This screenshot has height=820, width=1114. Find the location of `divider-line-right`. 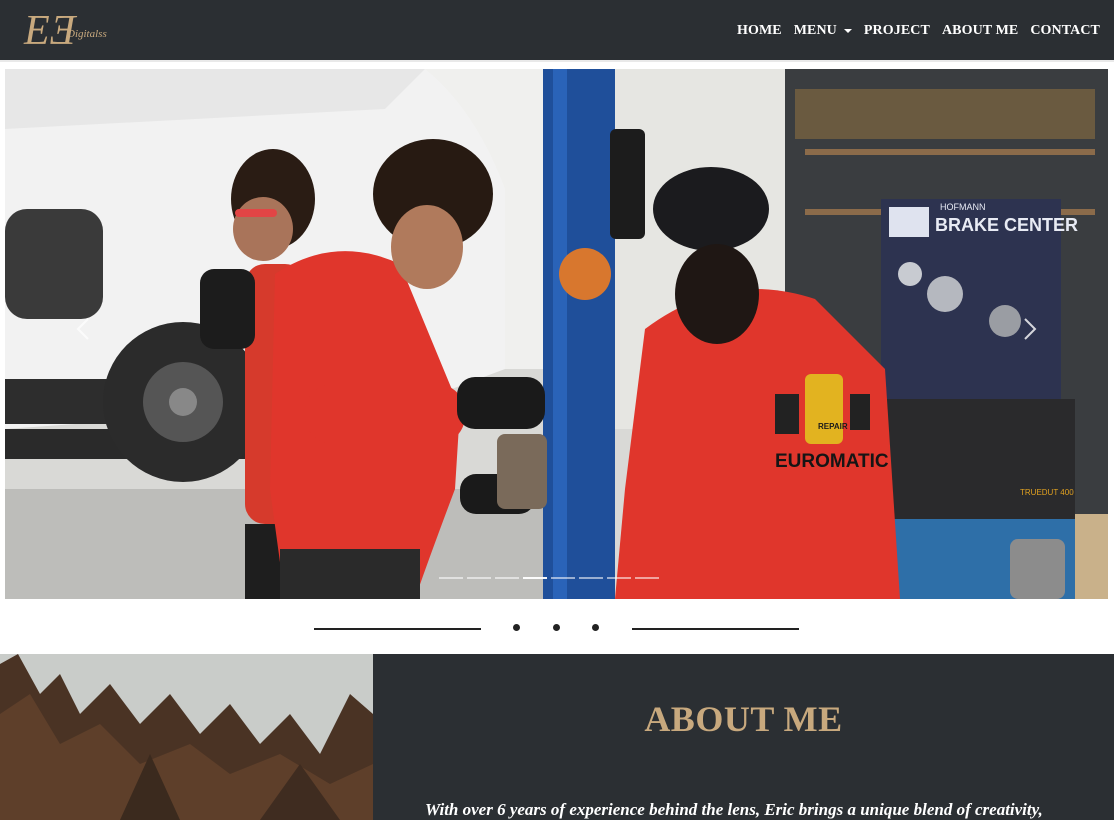

divider-line-right is located at coordinates (715, 629).